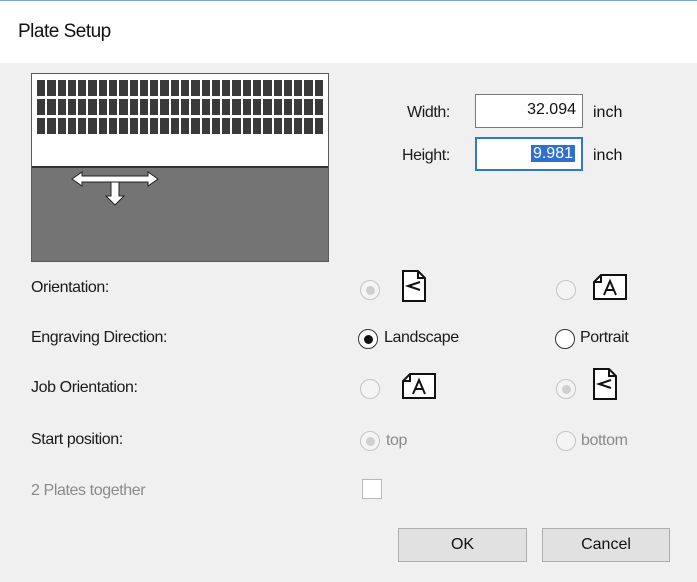 Image resolution: width=697 pixels, height=582 pixels. What do you see at coordinates (77, 439) in the screenshot?
I see `start-position-label: Start position:` at bounding box center [77, 439].